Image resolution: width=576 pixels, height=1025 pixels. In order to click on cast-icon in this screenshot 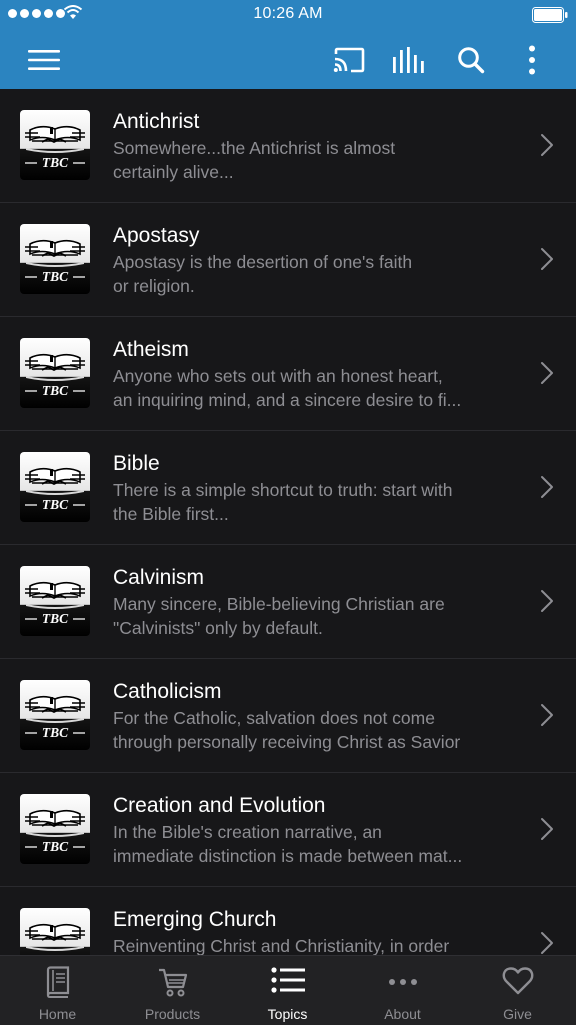, I will do `click(349, 59)`.